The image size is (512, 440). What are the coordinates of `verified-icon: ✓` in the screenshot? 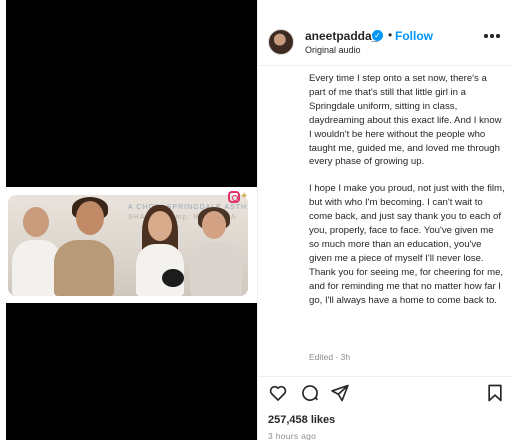 It's located at (377, 35).